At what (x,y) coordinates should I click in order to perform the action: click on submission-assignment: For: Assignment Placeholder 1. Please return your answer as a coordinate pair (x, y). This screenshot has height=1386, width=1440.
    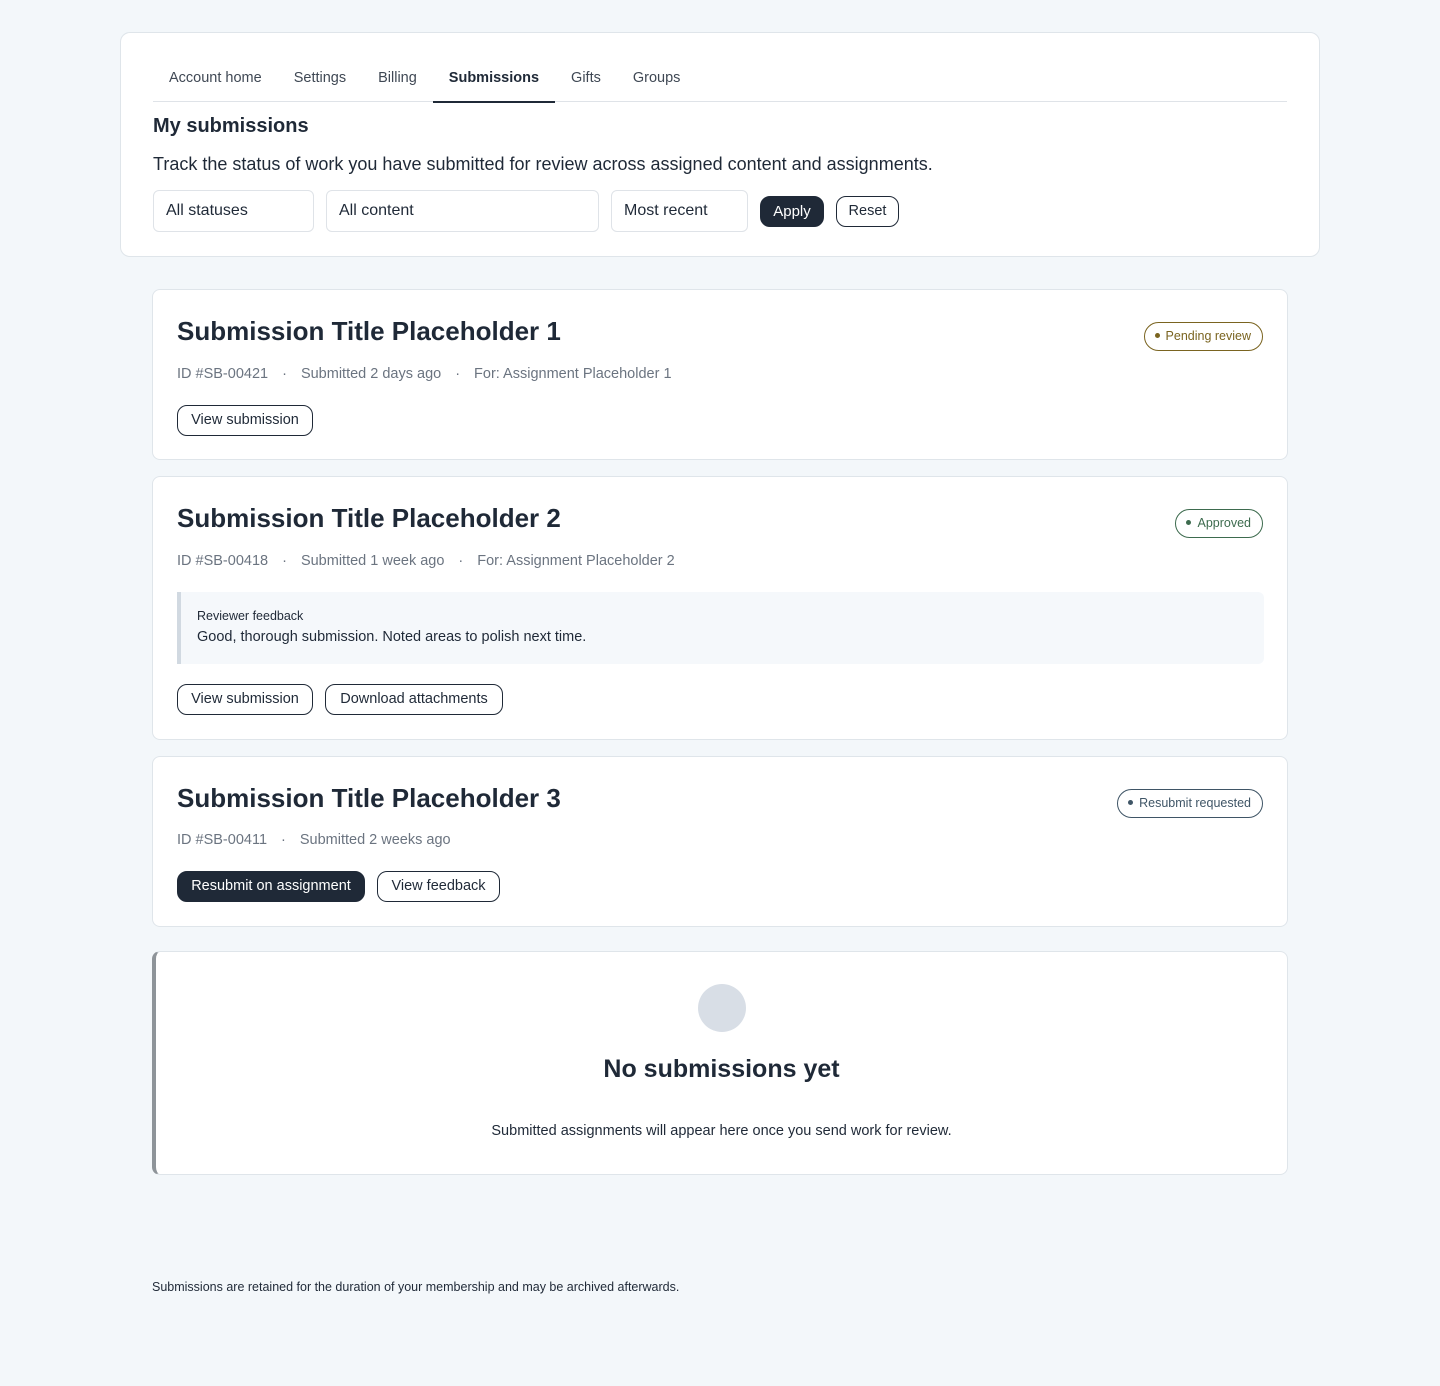
    Looking at the image, I should click on (573, 374).